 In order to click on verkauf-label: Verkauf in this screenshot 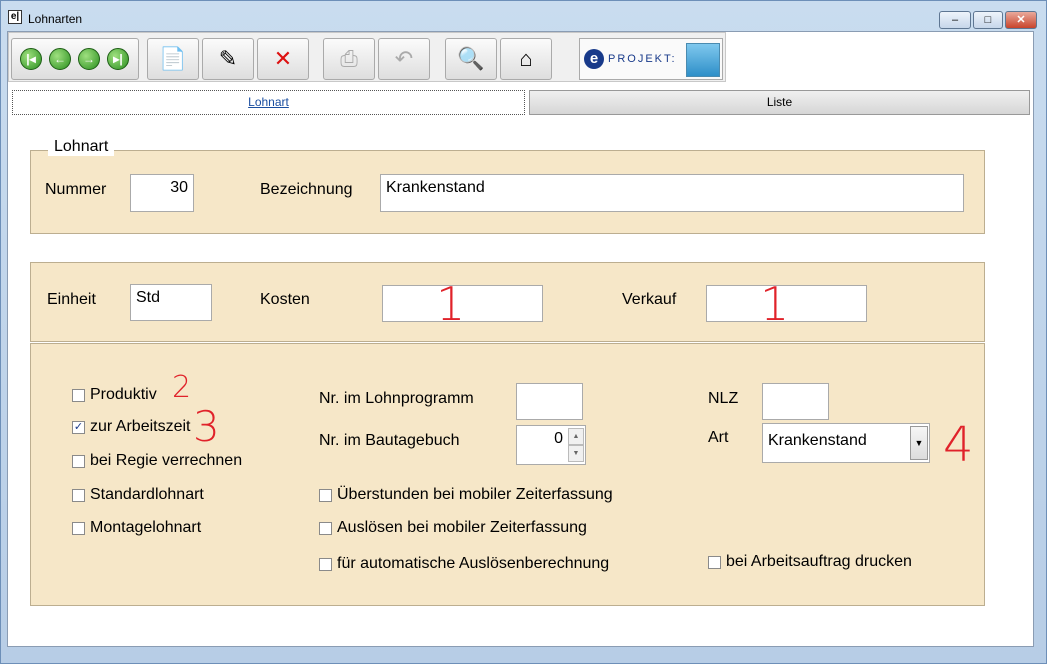, I will do `click(649, 299)`.